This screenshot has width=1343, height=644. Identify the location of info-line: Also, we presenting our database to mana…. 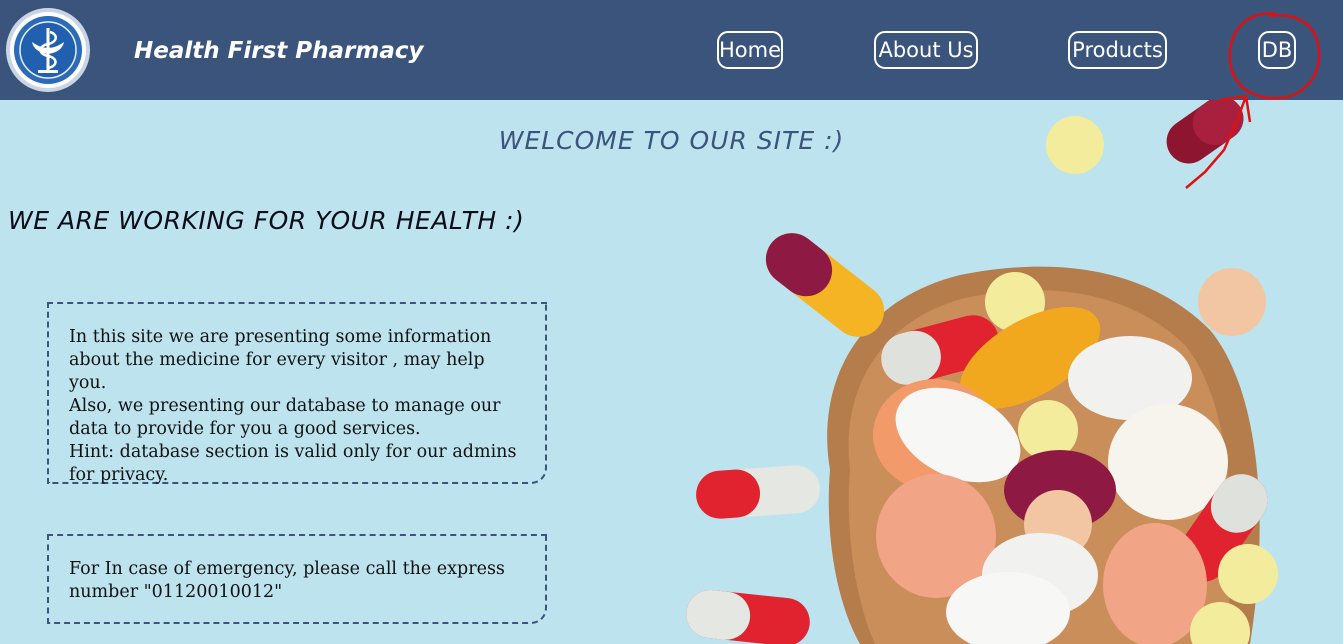
(285, 417).